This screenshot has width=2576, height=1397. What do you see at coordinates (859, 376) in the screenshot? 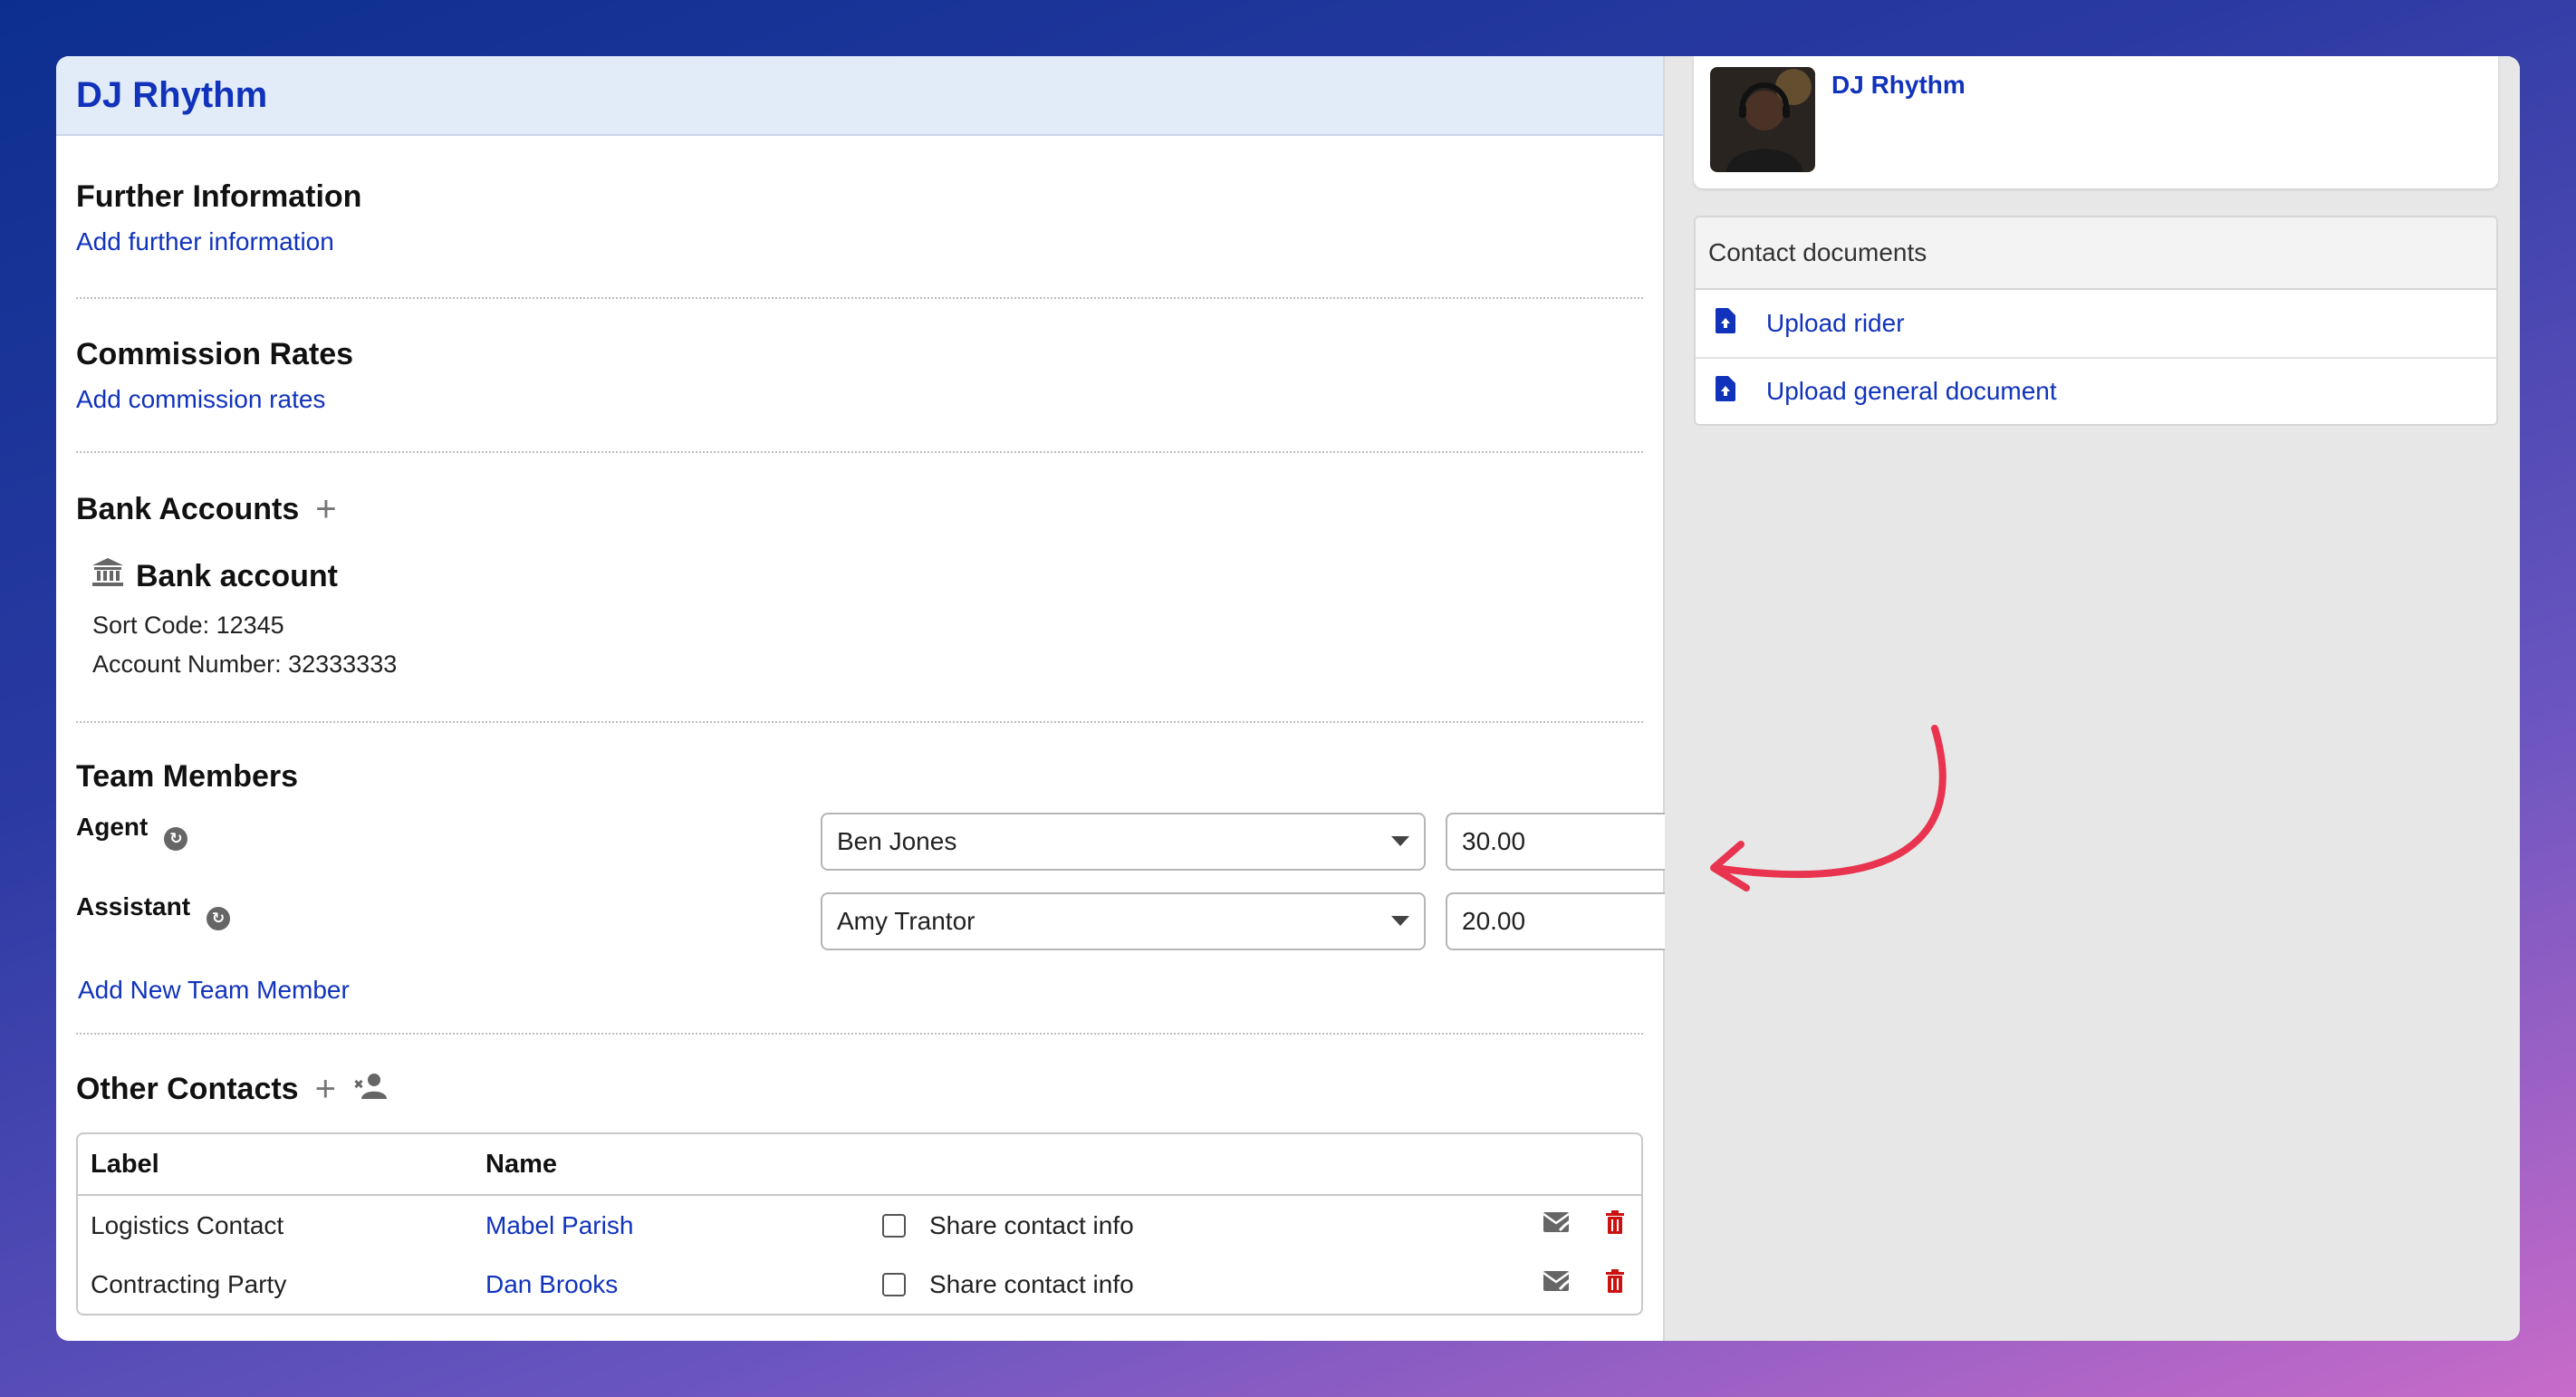
I see `commission-section: Commission Rates Add commission rates` at bounding box center [859, 376].